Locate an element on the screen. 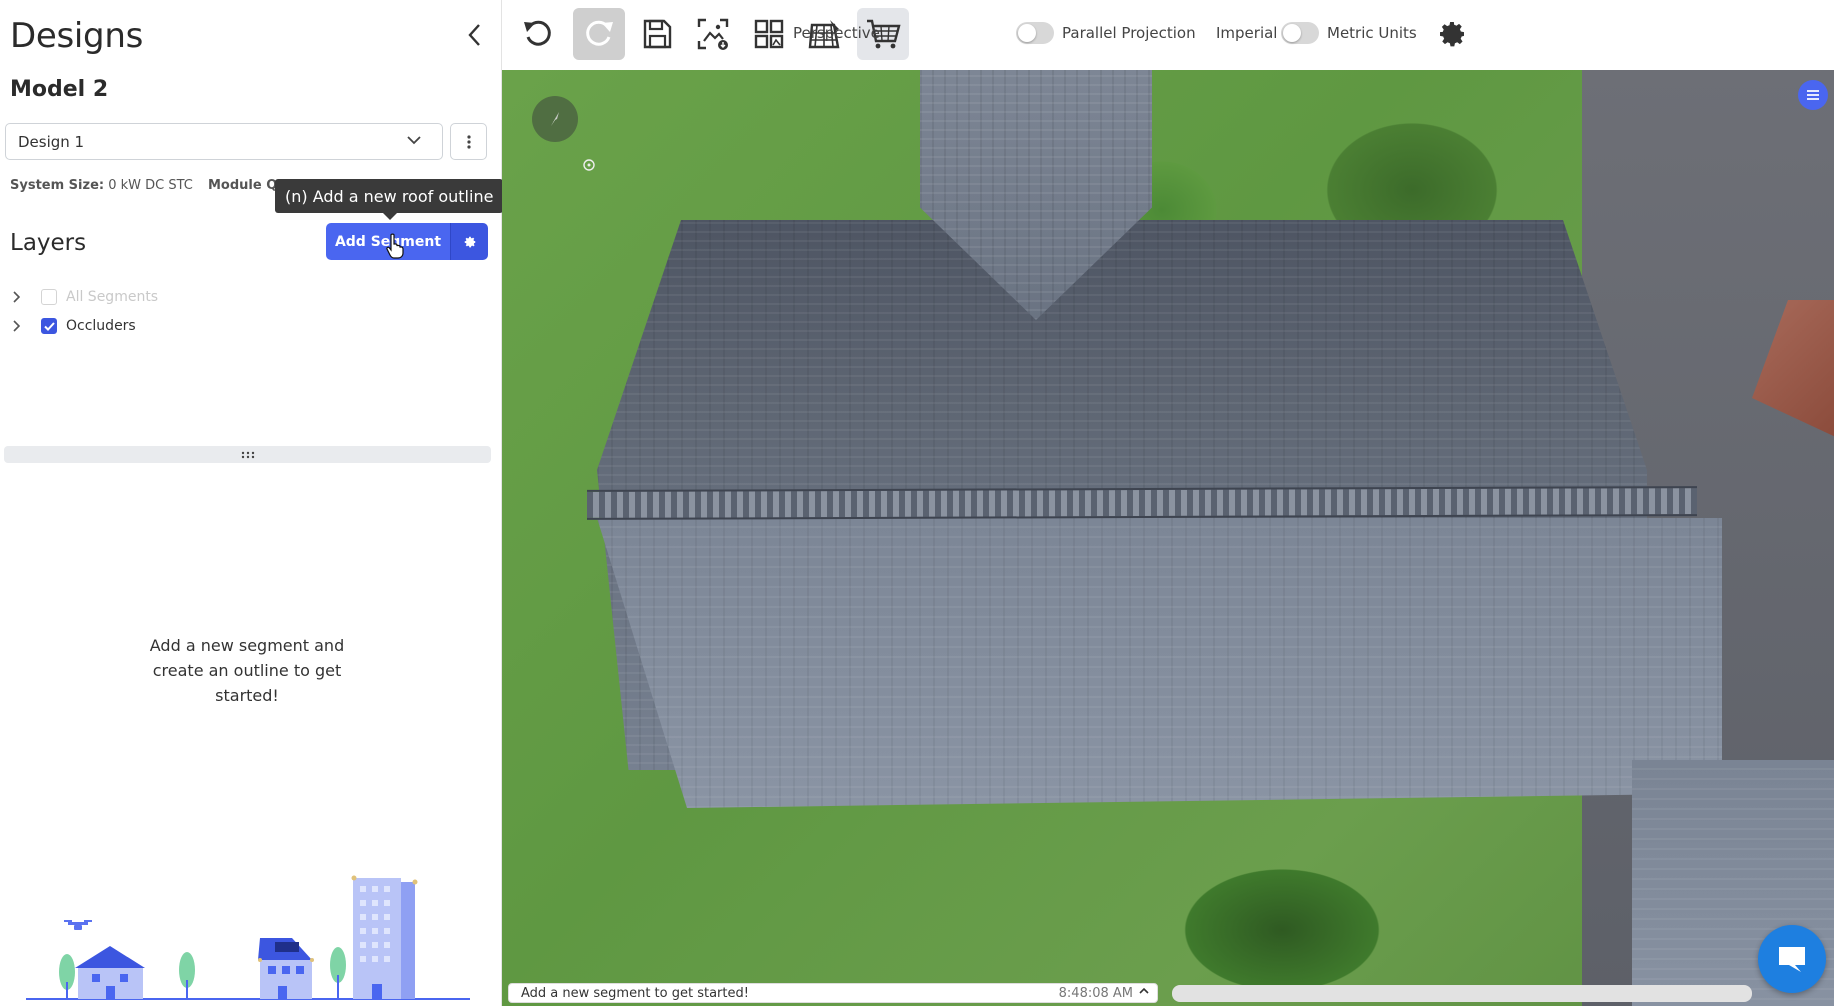 This screenshot has height=1006, width=1834. layout-view-button is located at coordinates (769, 34).